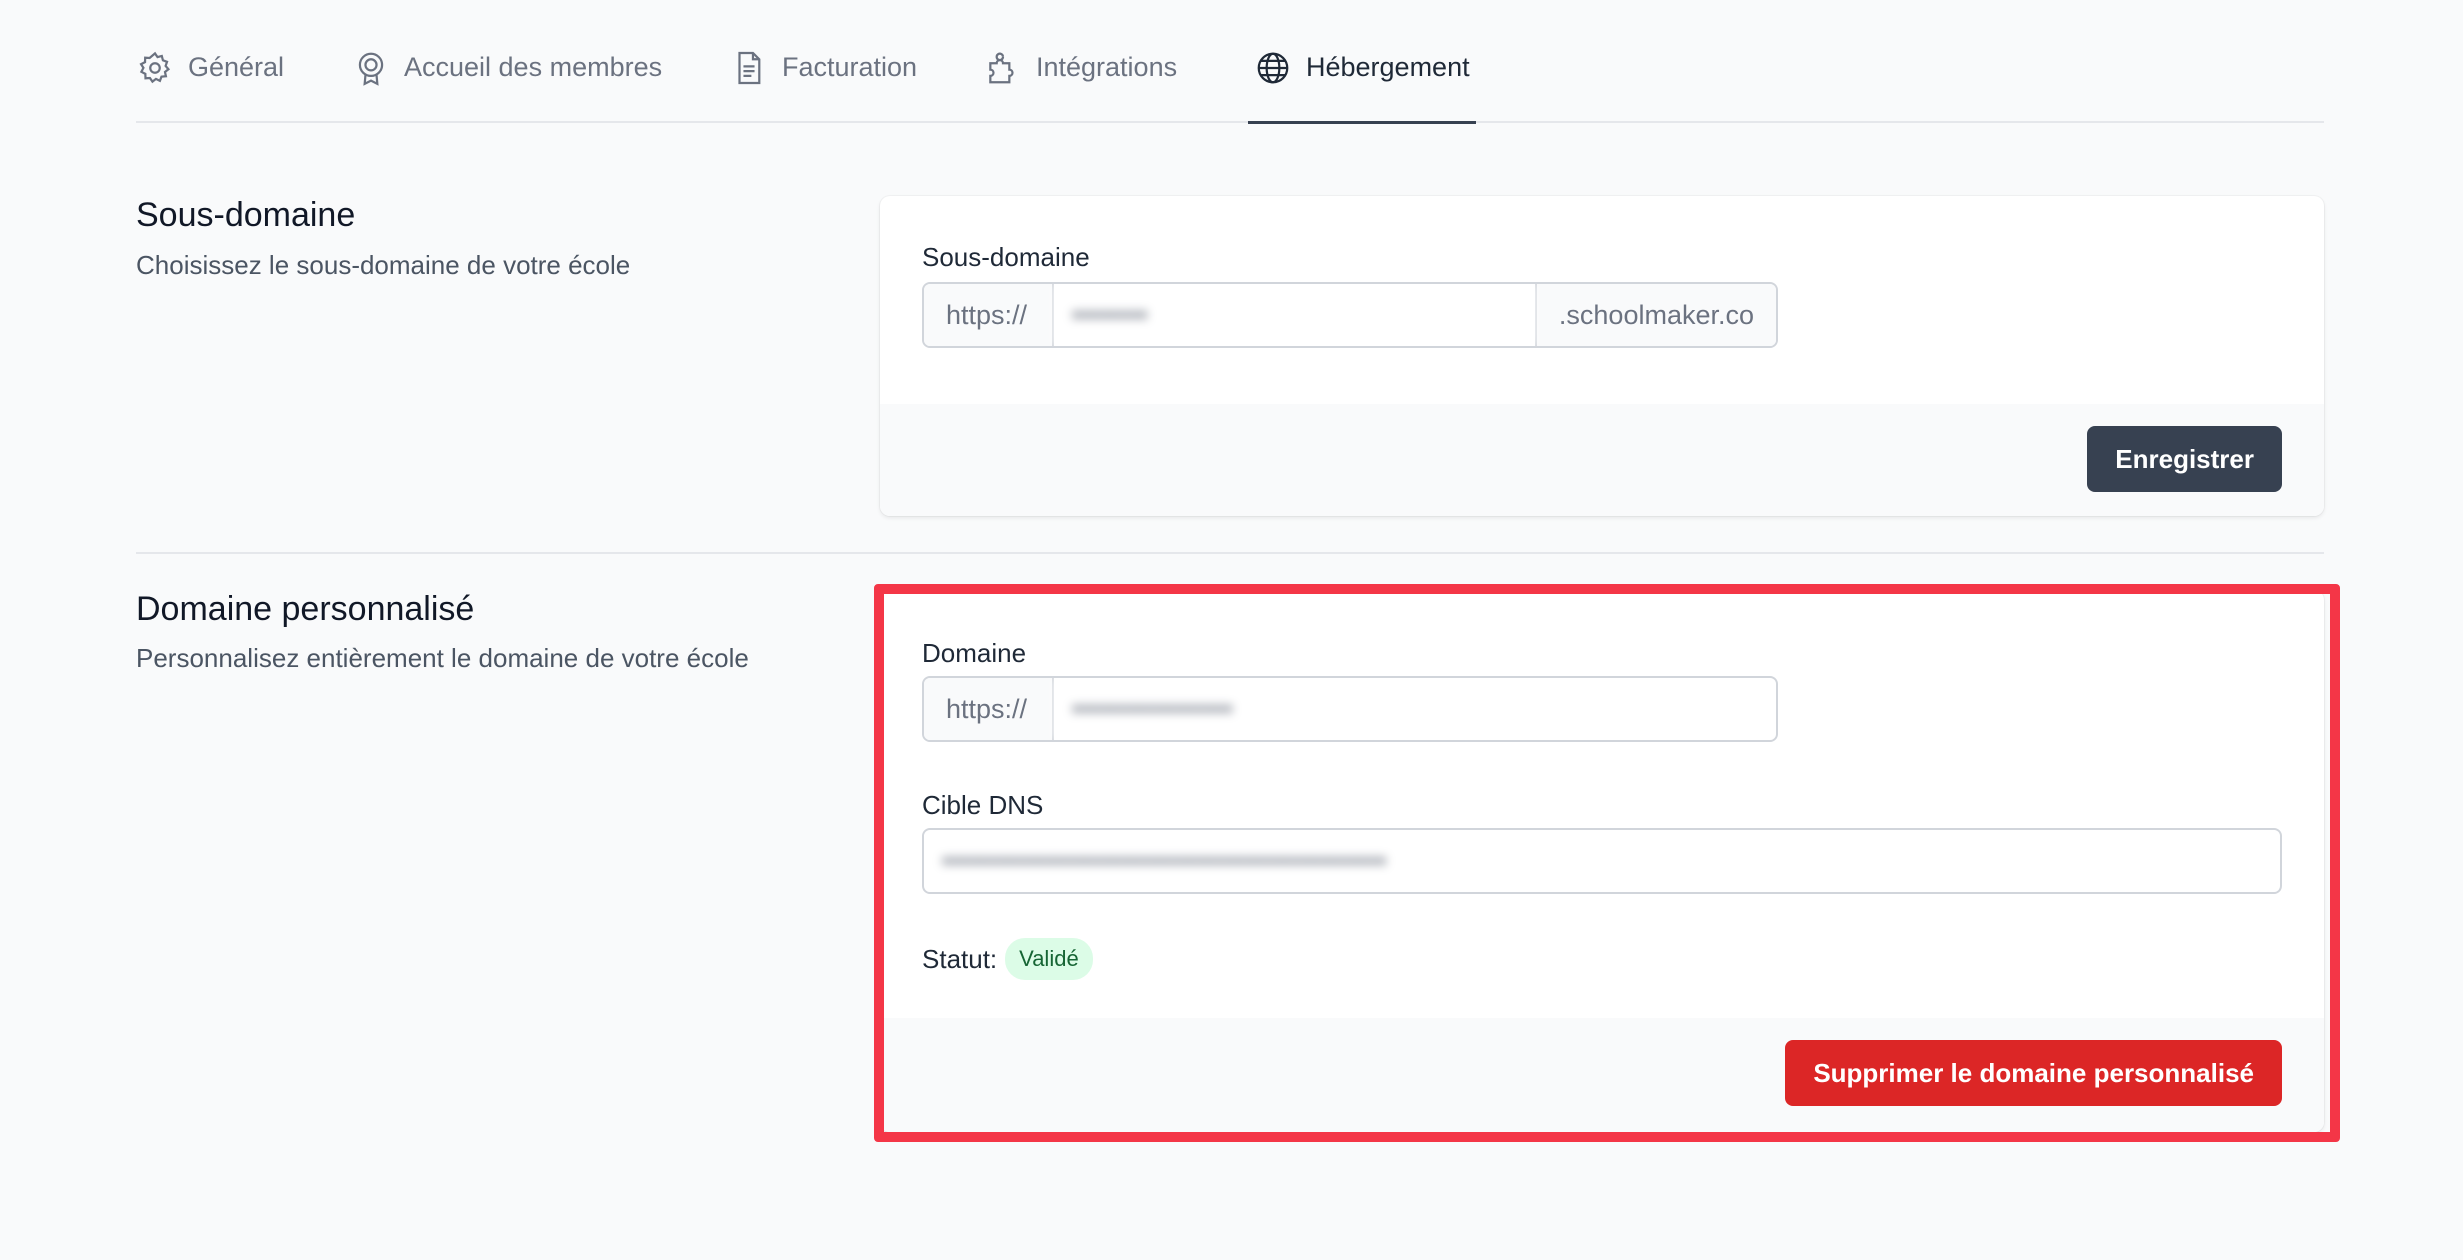 Image resolution: width=2463 pixels, height=1260 pixels. What do you see at coordinates (824, 86) in the screenshot?
I see `tab-billing: Facturation` at bounding box center [824, 86].